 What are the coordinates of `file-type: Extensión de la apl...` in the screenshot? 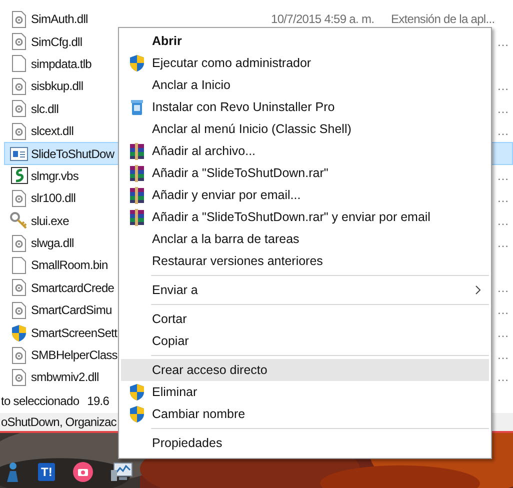 It's located at (443, 19).